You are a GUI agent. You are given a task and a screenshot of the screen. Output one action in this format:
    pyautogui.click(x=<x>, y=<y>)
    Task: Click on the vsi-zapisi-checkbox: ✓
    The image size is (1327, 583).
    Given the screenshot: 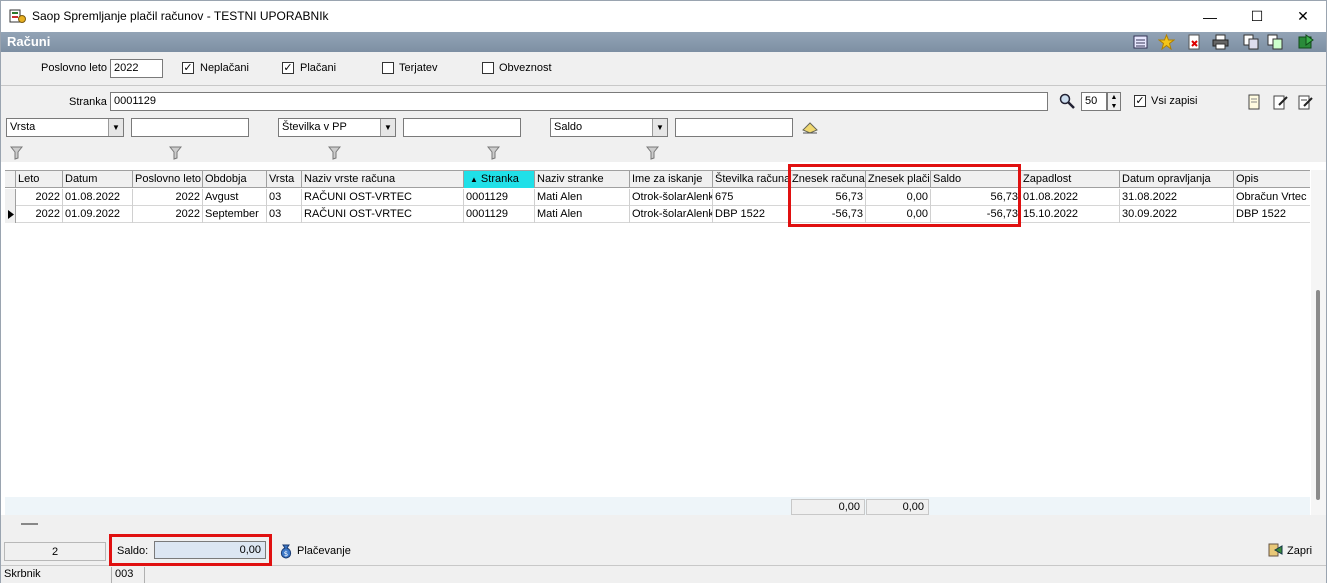 What is the action you would take?
    pyautogui.click(x=1140, y=101)
    